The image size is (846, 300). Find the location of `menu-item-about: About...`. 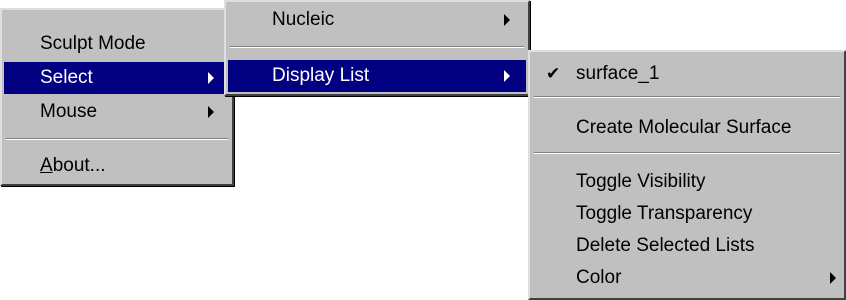

menu-item-about: About... is located at coordinates (117, 166).